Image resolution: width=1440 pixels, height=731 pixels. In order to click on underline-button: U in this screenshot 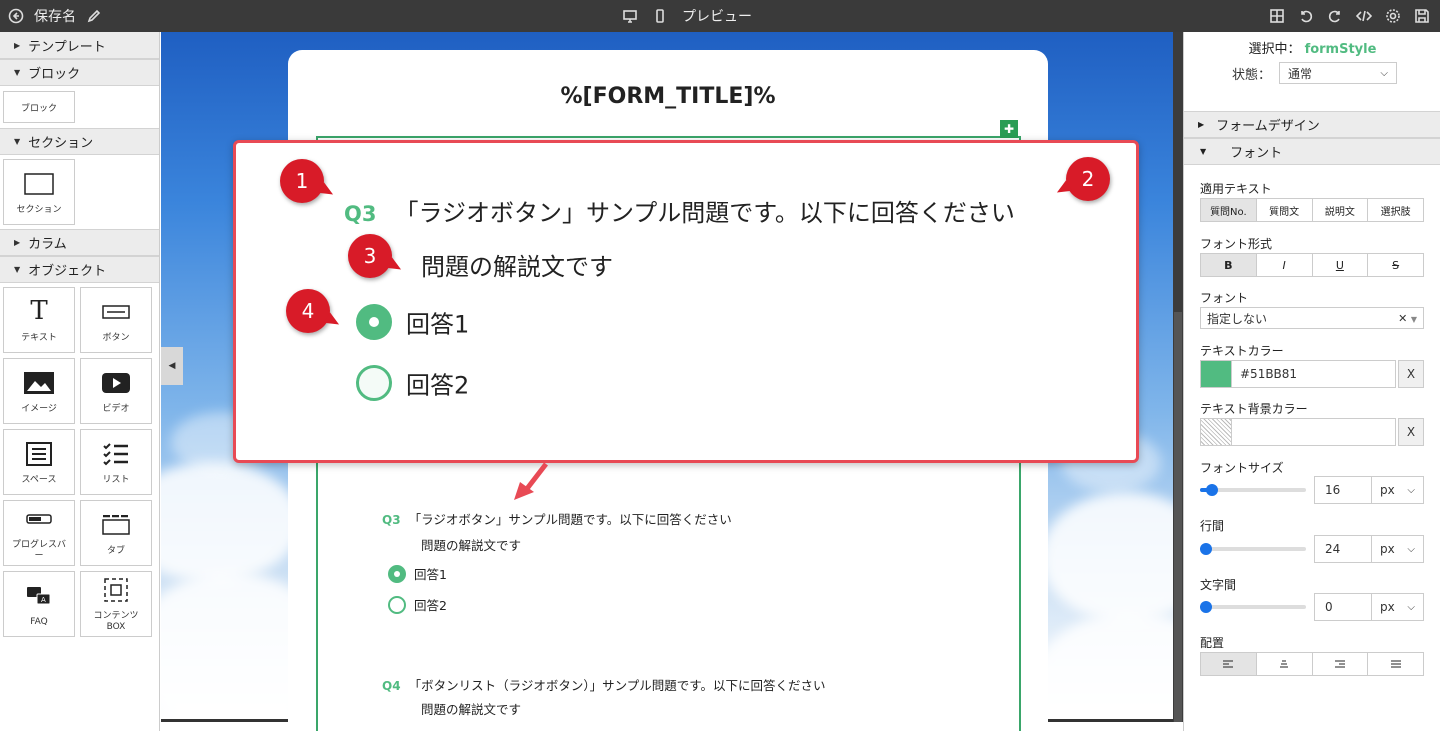, I will do `click(1340, 265)`.